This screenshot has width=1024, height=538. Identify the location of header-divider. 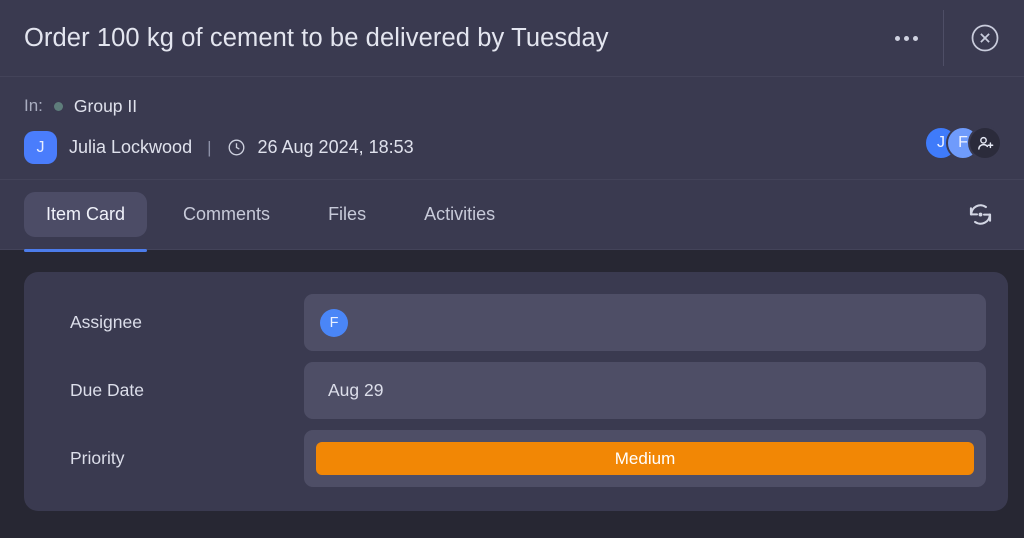
(943, 38).